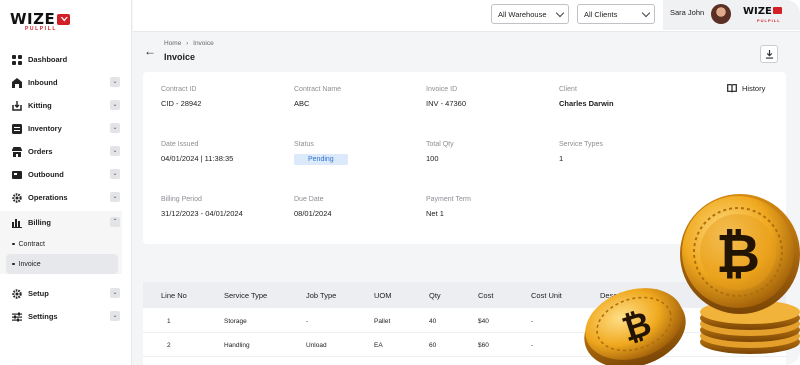 The width and height of the screenshot is (800, 365). What do you see at coordinates (16, 151) in the screenshot?
I see `shop-icon` at bounding box center [16, 151].